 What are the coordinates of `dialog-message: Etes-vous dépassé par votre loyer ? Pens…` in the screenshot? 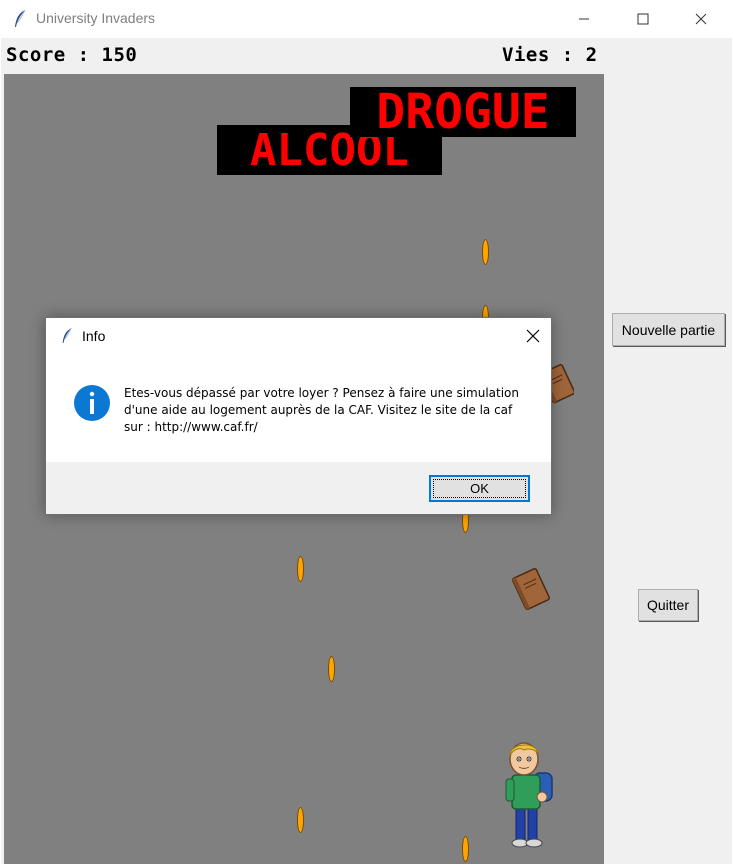 It's located at (321, 410).